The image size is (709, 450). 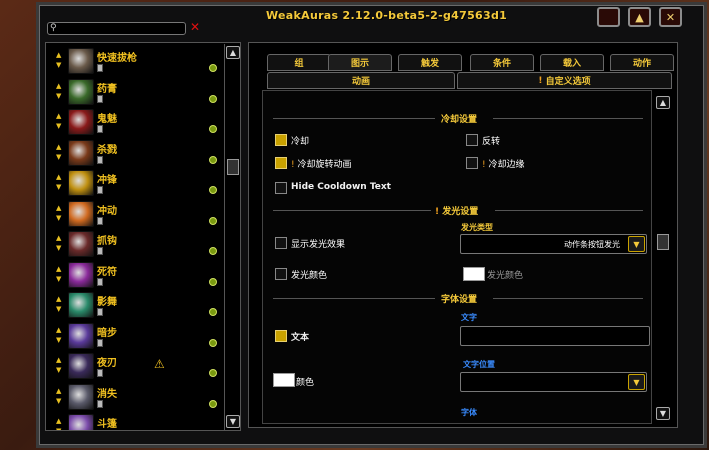 What do you see at coordinates (474, 274) in the screenshot?
I see `glow-color-swatch` at bounding box center [474, 274].